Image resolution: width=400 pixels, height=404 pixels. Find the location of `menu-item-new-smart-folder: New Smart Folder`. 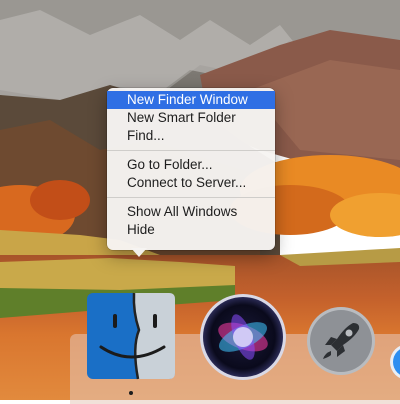

menu-item-new-smart-folder: New Smart Folder is located at coordinates (191, 118).